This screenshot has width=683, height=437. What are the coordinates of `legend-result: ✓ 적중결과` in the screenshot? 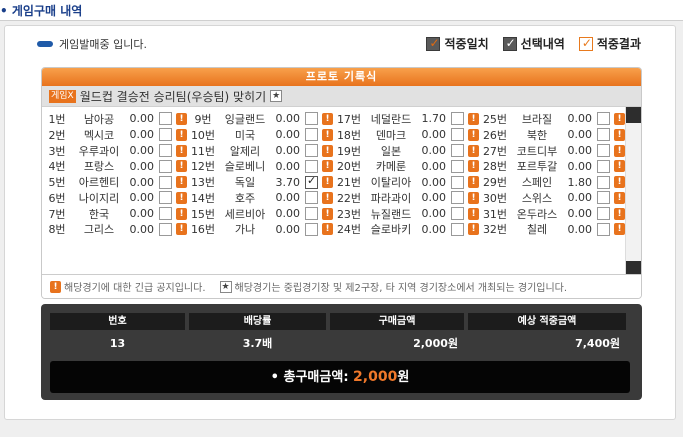 It's located at (609, 43).